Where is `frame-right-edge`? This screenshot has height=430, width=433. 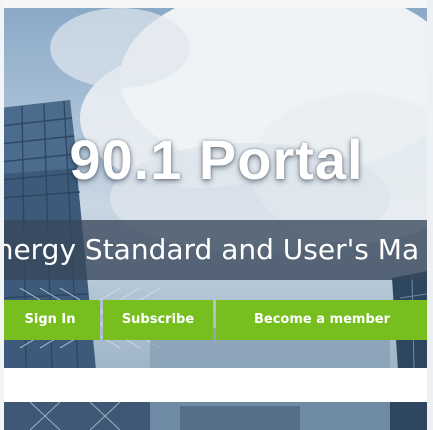 frame-right-edge is located at coordinates (430, 215).